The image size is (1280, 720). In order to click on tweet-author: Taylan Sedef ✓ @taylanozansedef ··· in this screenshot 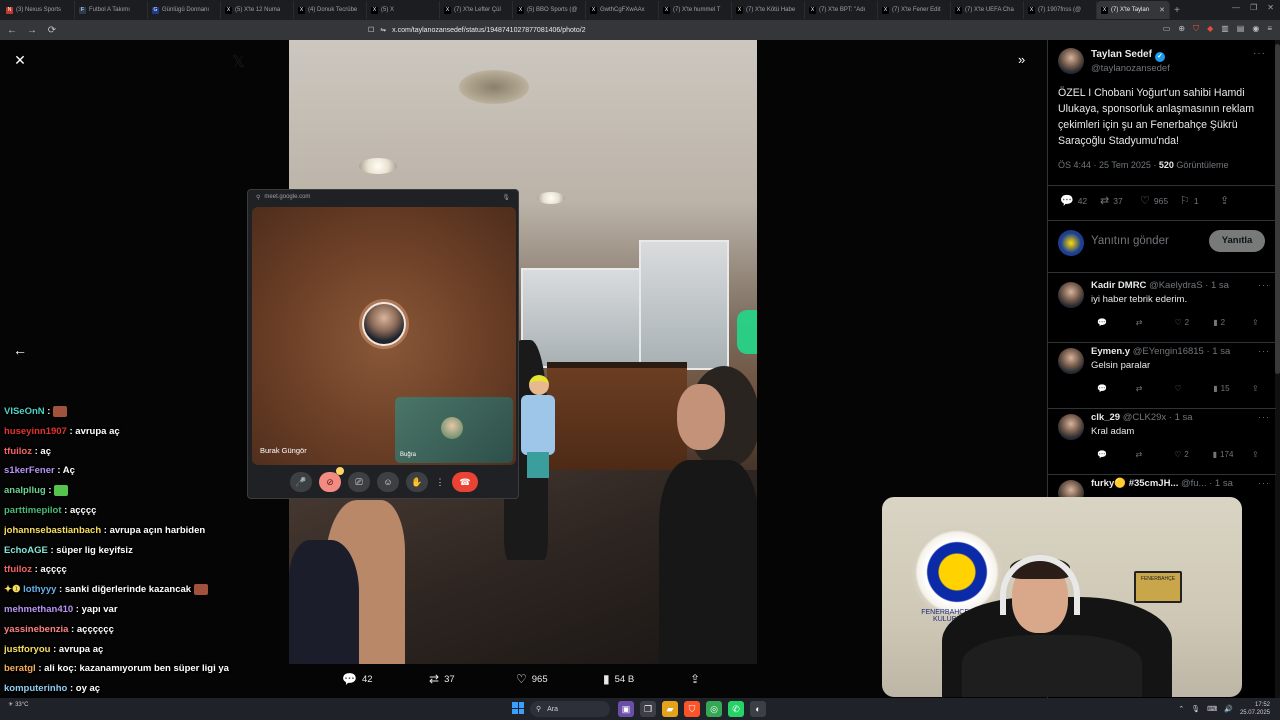, I will do `click(1163, 63)`.